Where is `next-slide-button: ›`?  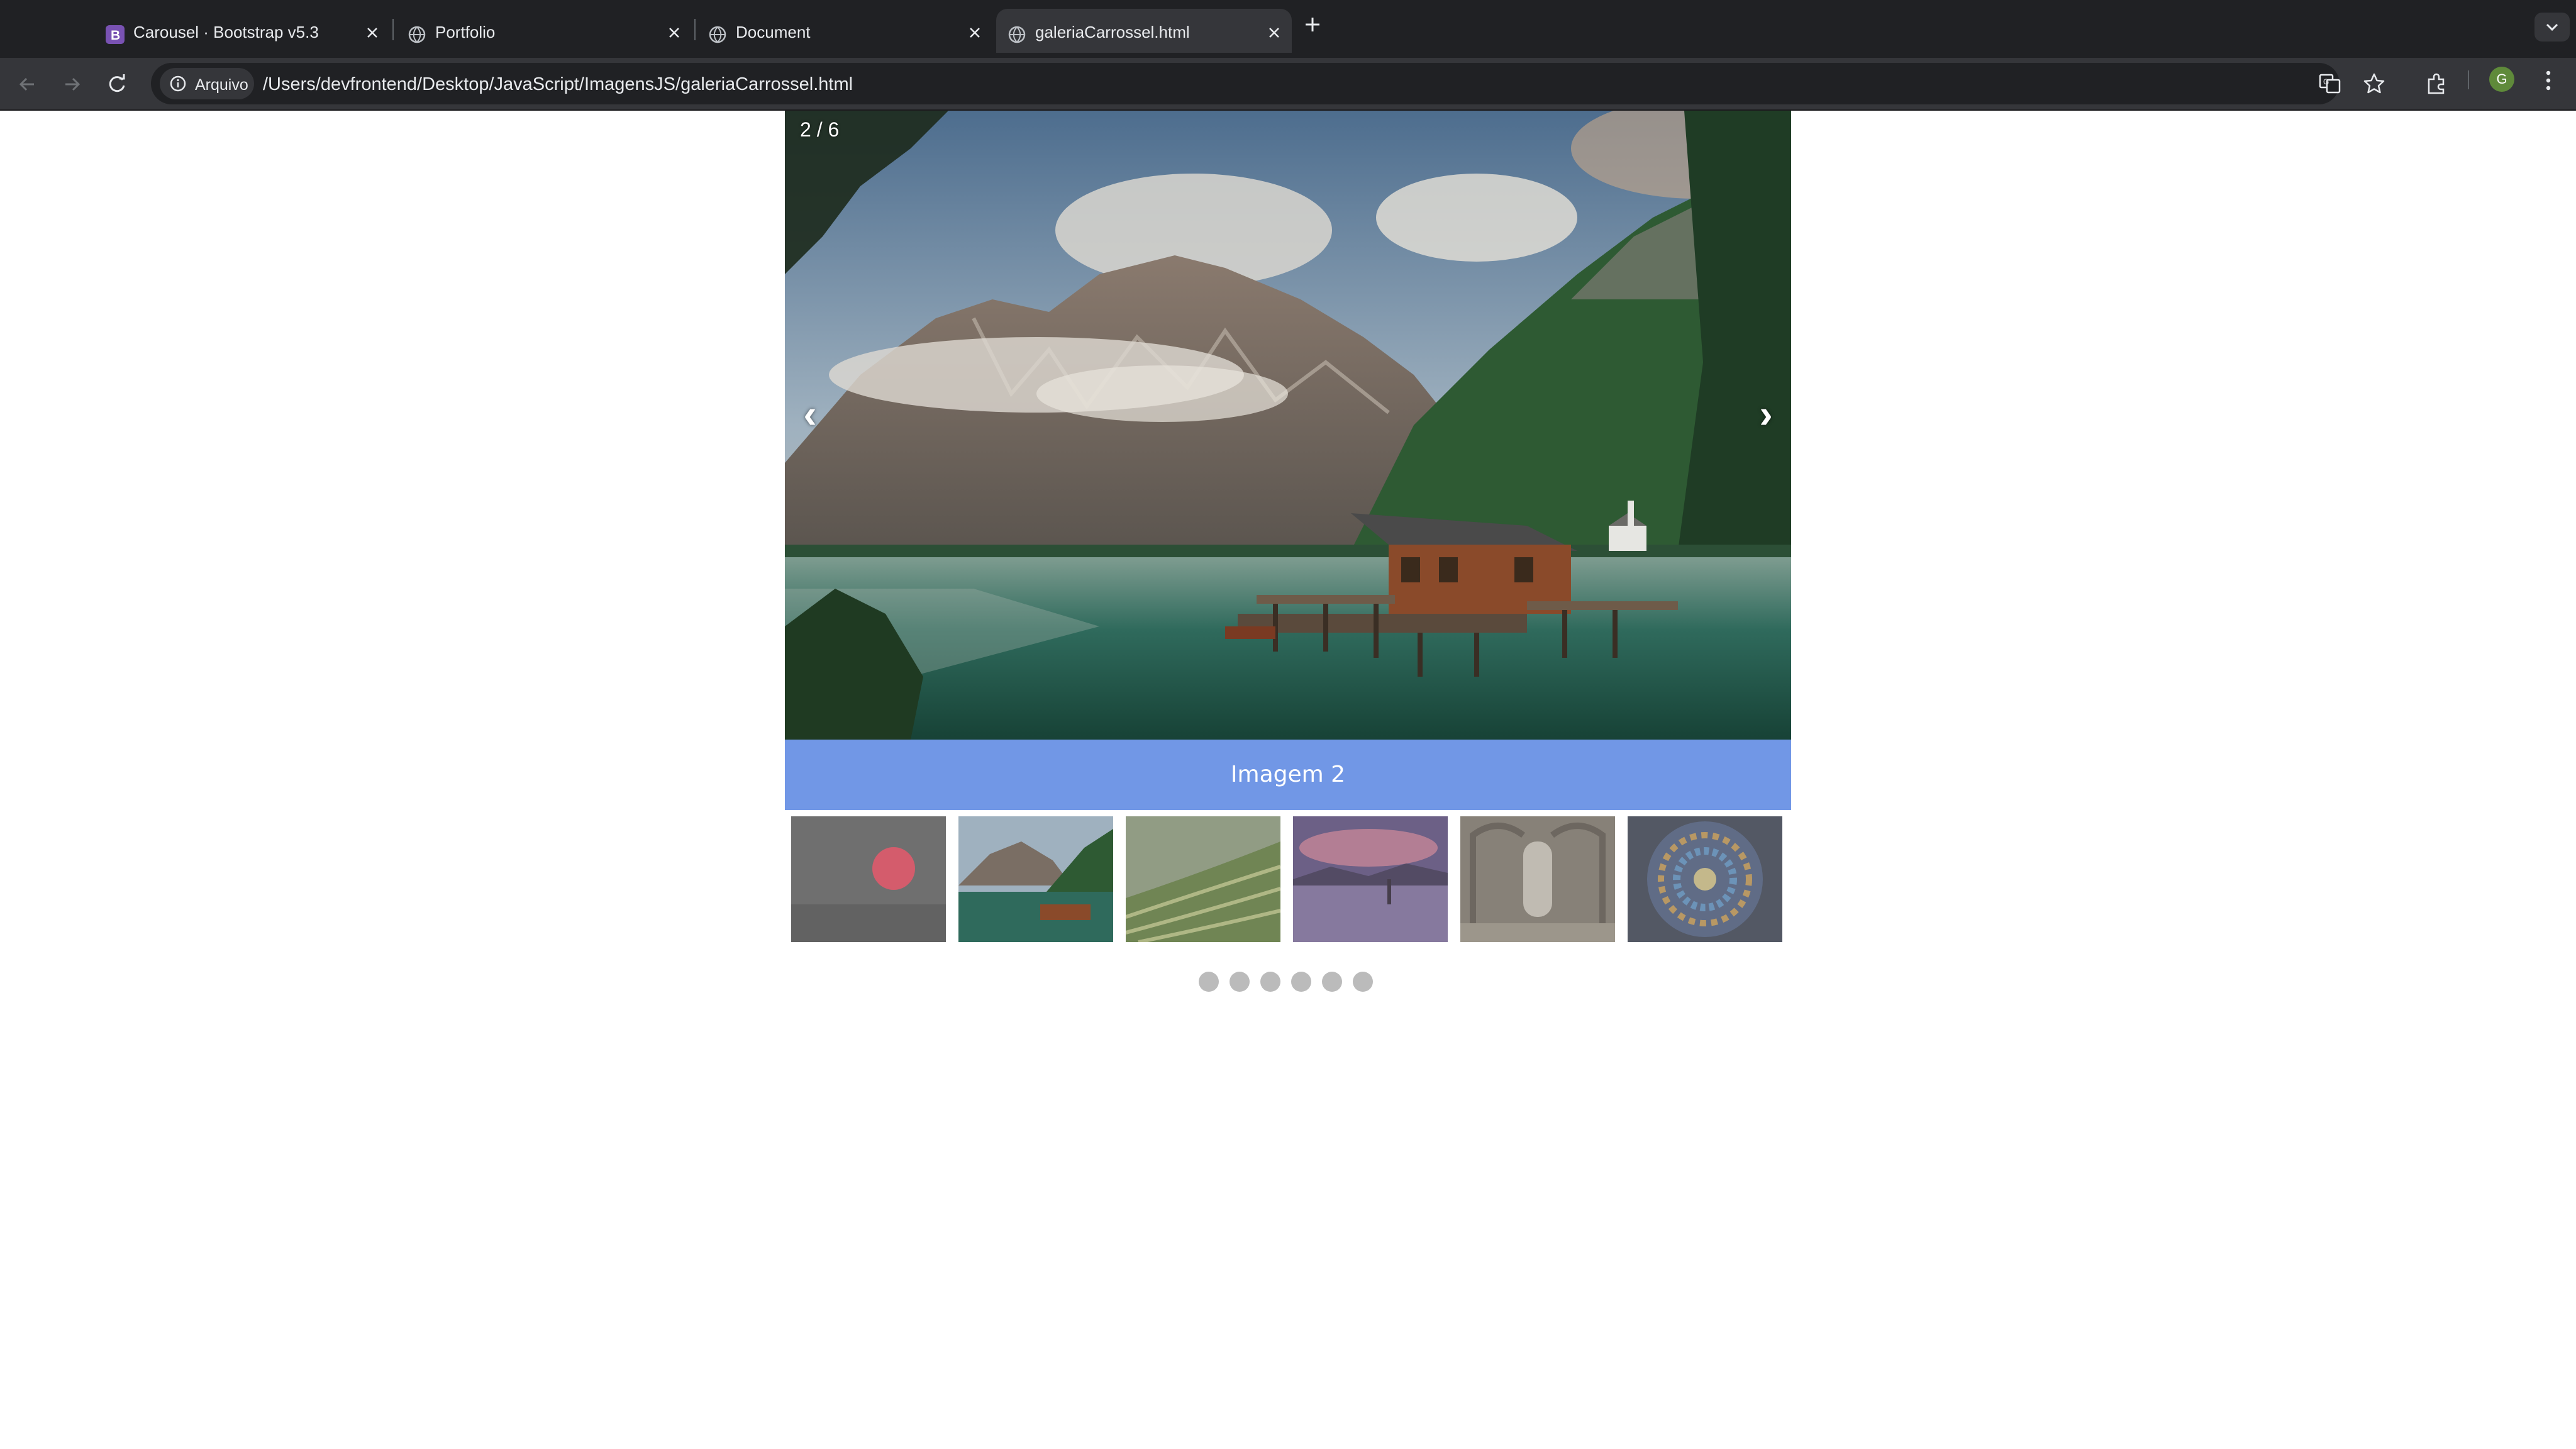 next-slide-button: › is located at coordinates (1766, 414).